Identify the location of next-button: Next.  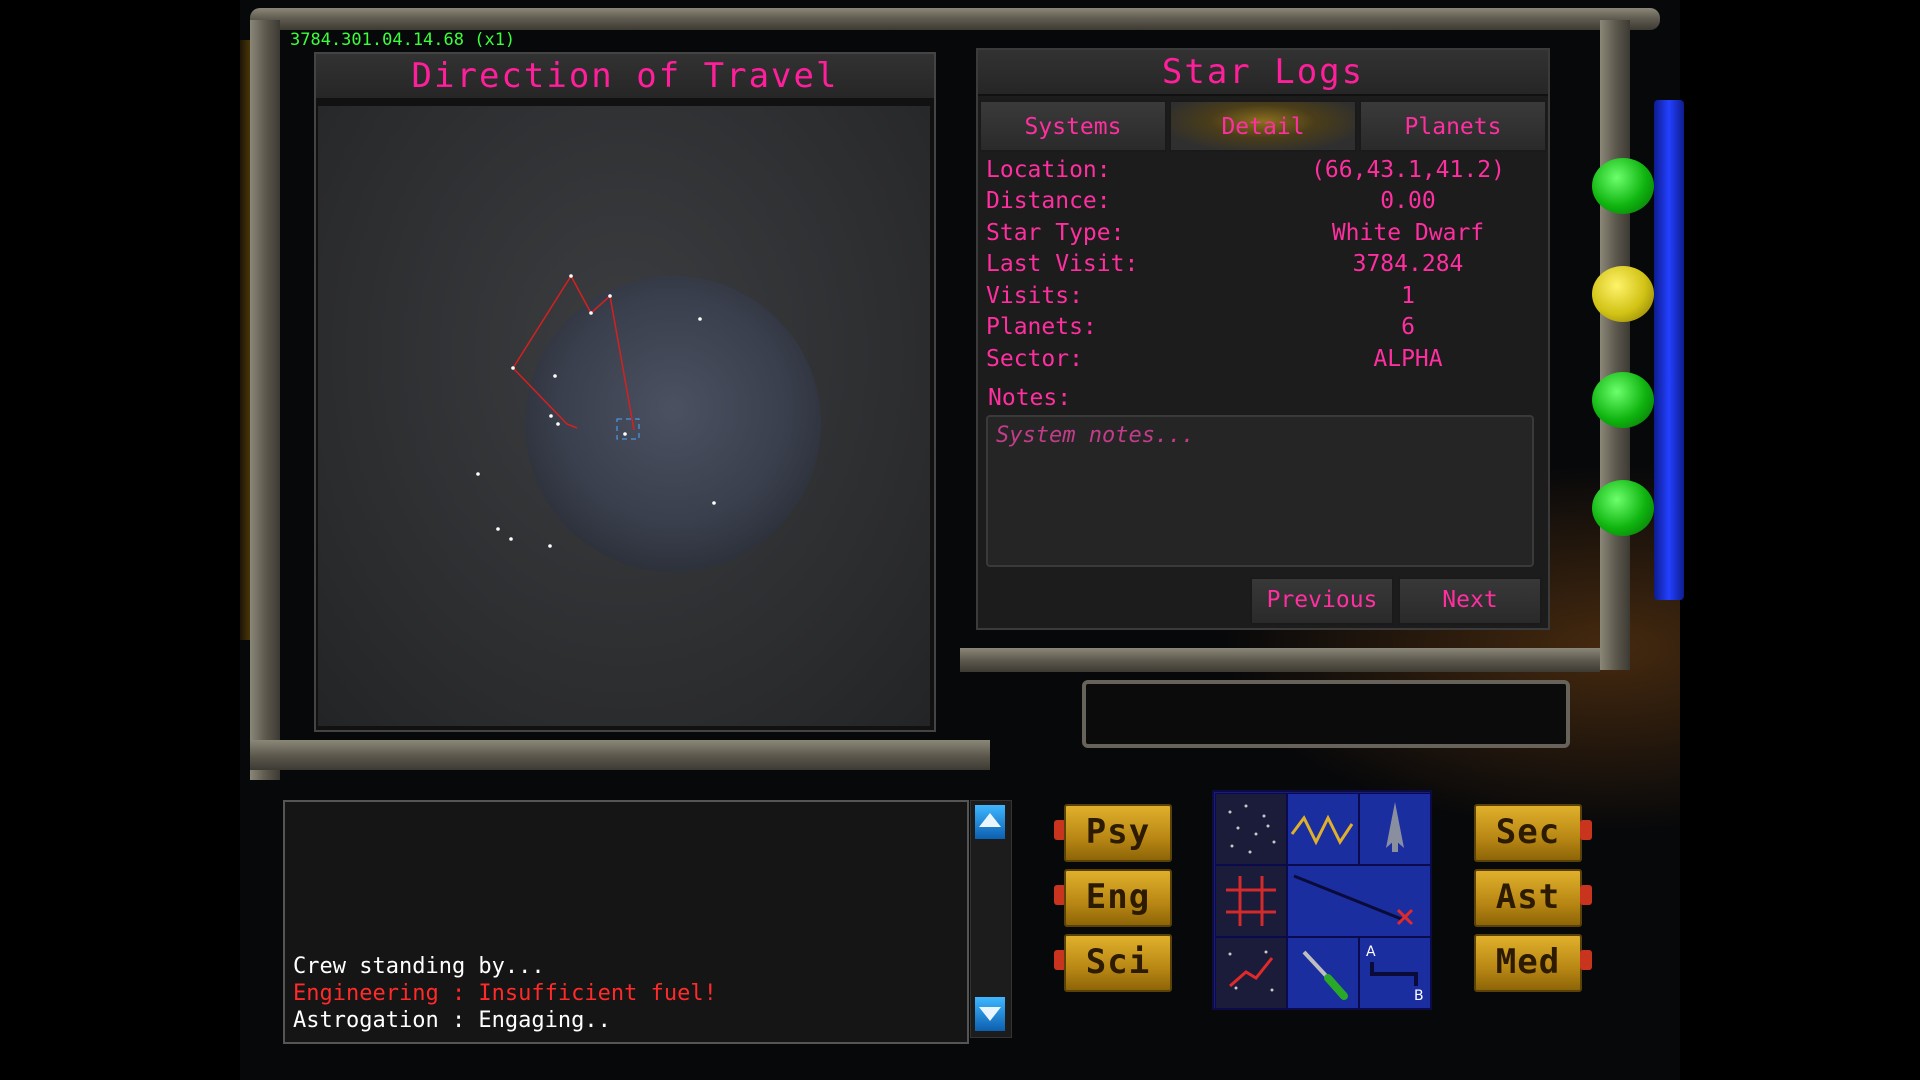
(1470, 601).